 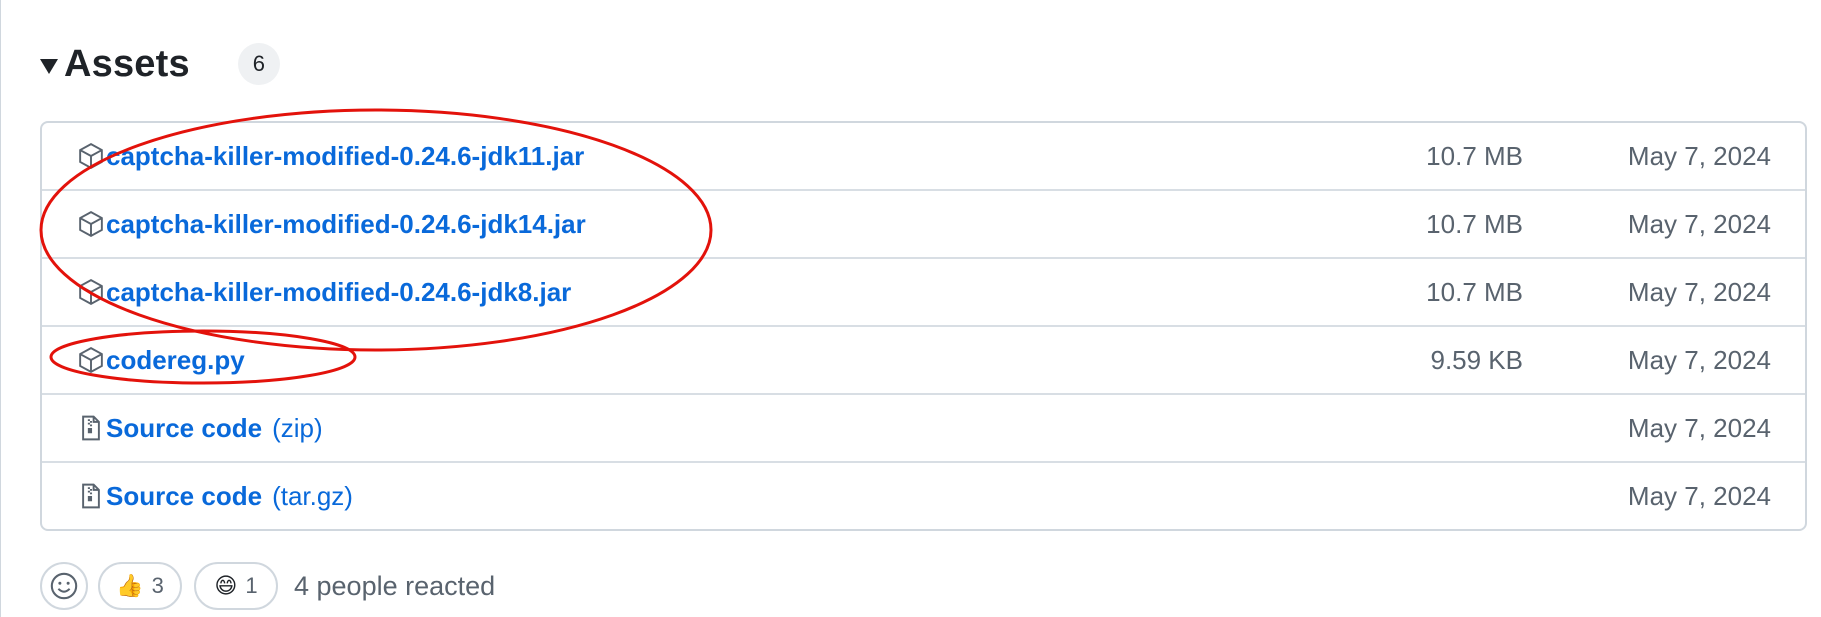 I want to click on assets-header: Assets 6, so click(x=160, y=64).